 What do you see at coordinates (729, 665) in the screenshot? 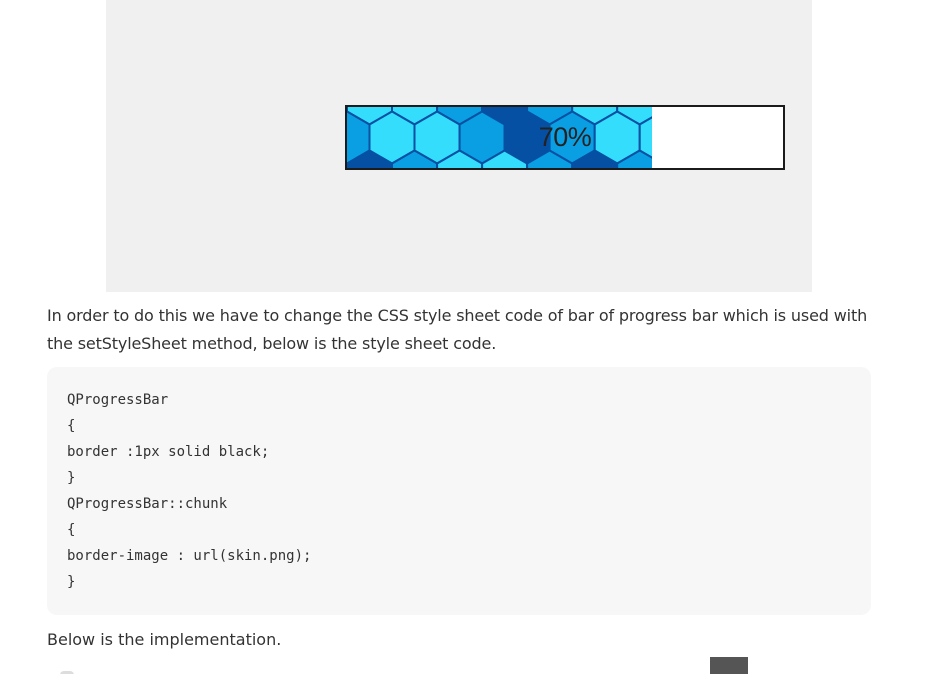
I see `scroll-to-top-button` at bounding box center [729, 665].